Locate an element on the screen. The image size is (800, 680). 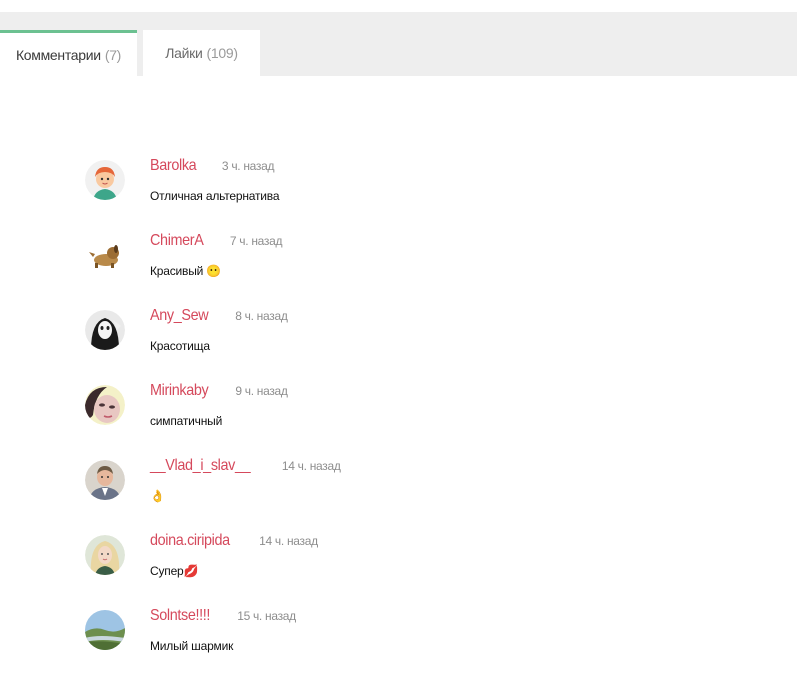
comment-item: Barolka 3 ч. назад Отличная альтернатива is located at coordinates (385, 194).